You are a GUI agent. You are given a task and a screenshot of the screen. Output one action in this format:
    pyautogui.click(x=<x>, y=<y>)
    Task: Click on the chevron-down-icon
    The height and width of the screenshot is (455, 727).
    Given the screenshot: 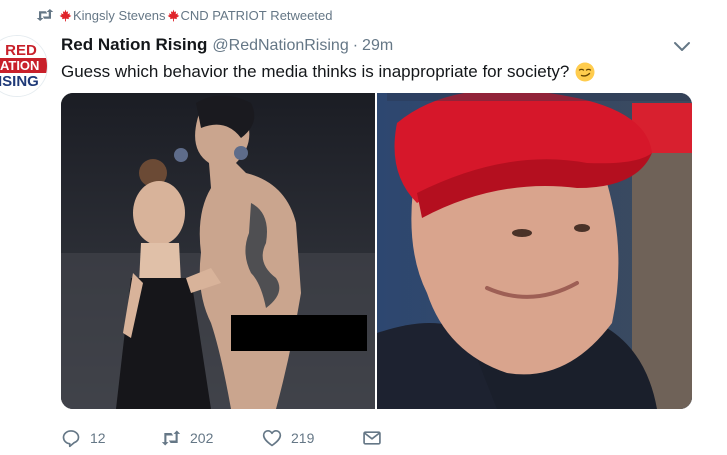 What is the action you would take?
    pyautogui.click(x=682, y=47)
    